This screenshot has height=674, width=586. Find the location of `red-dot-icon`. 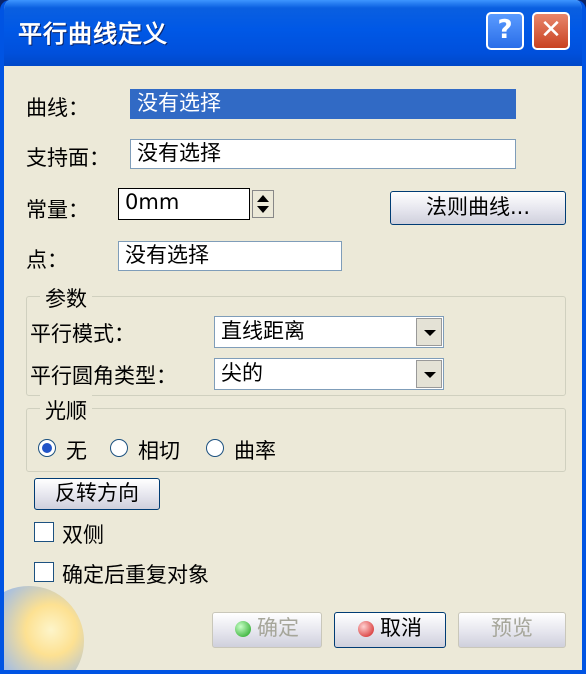

red-dot-icon is located at coordinates (366, 629).